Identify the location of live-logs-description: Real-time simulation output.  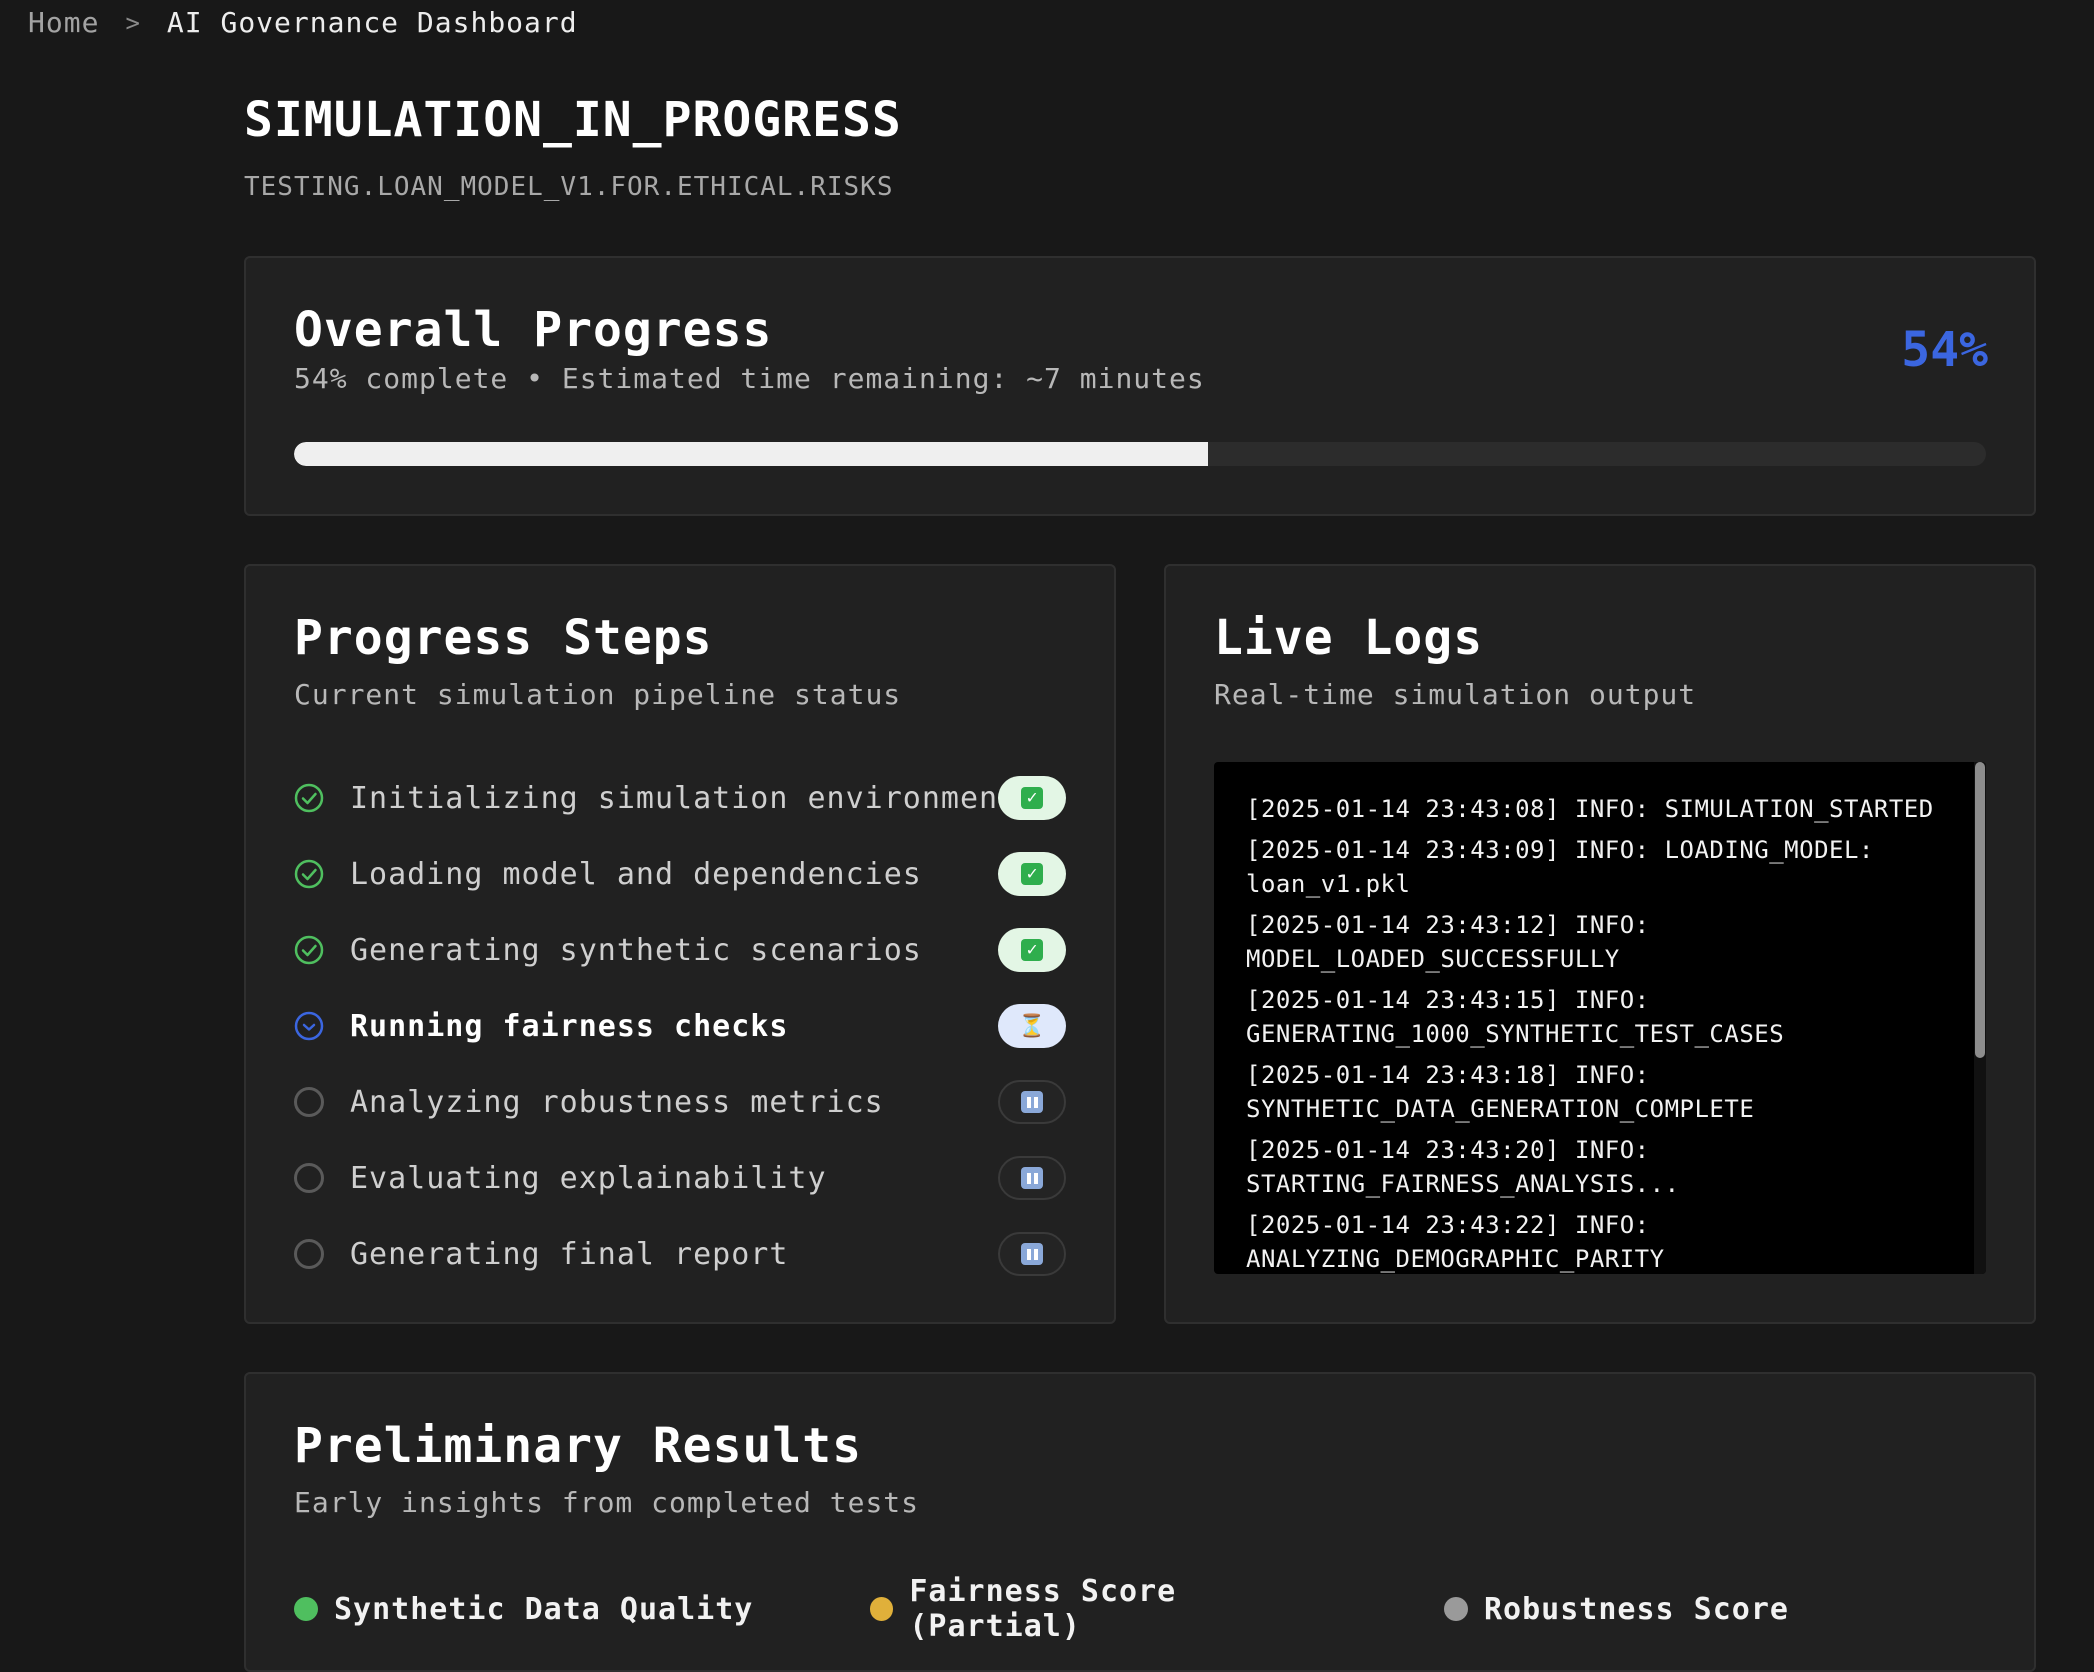
(1455, 694).